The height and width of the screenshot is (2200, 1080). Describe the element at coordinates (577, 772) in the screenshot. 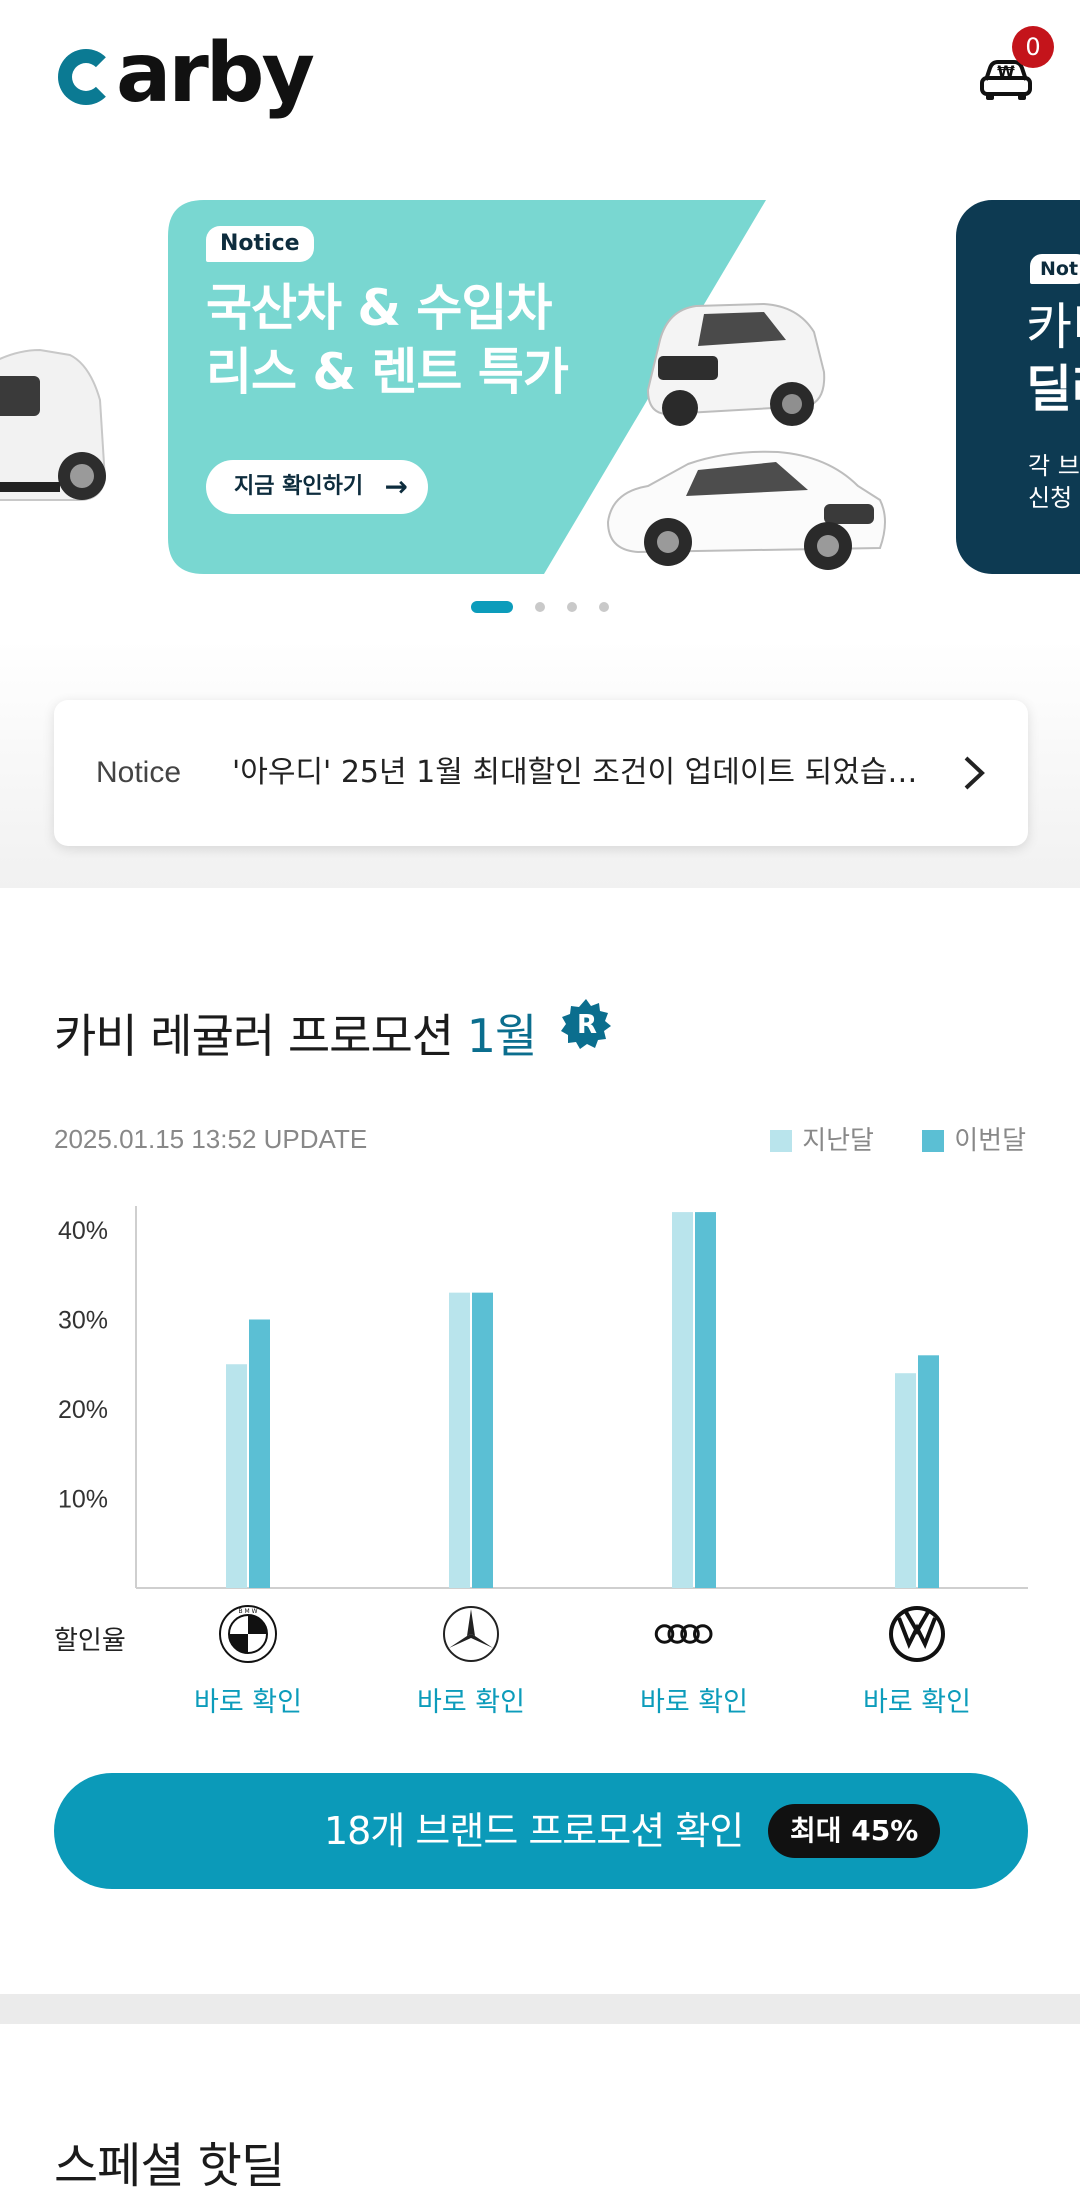

I see `notice-text: '아우디' 25년 1월 최대할인 조건이 업데이트 되었습니다` at that location.